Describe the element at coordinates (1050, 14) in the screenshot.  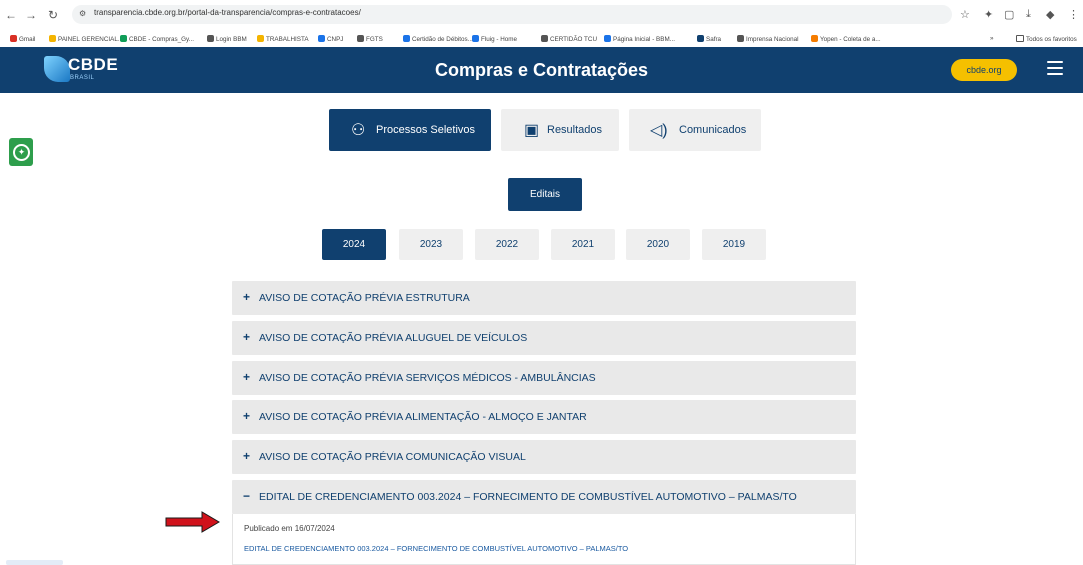
I see `profile-icon: ◆` at that location.